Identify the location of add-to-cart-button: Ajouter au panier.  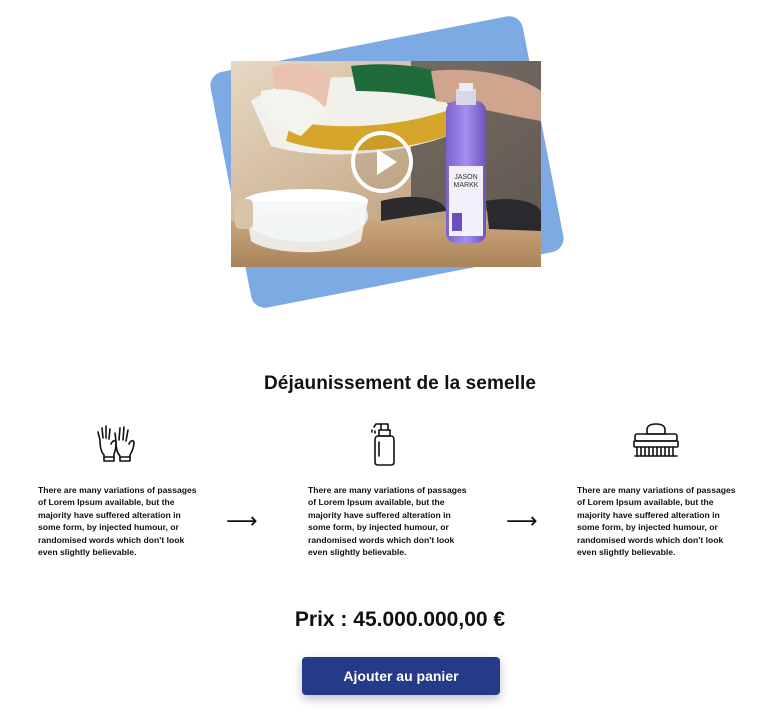
(401, 676).